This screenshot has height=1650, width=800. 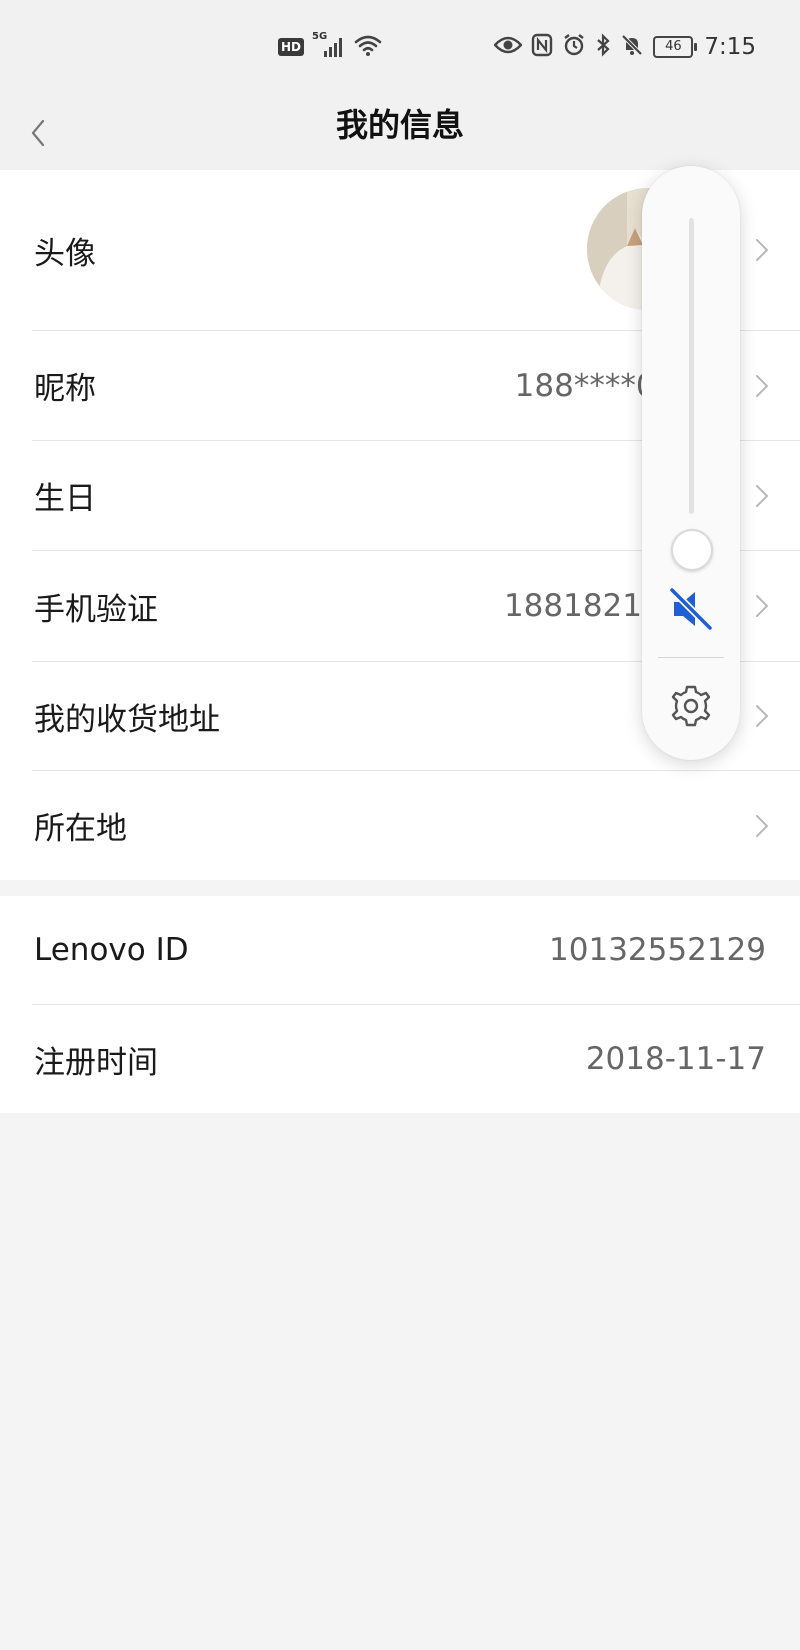 I want to click on status-bar-right: 46 7:15, so click(x=624, y=47).